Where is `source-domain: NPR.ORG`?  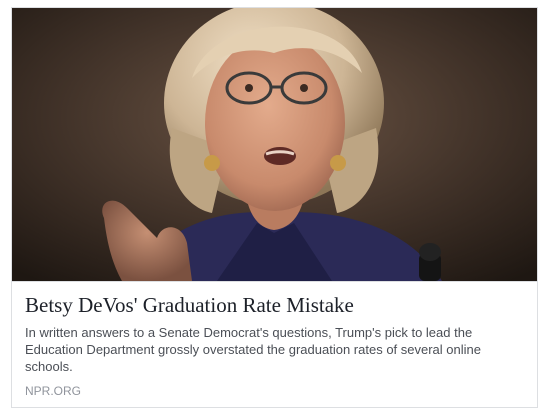 source-domain: NPR.ORG is located at coordinates (53, 391).